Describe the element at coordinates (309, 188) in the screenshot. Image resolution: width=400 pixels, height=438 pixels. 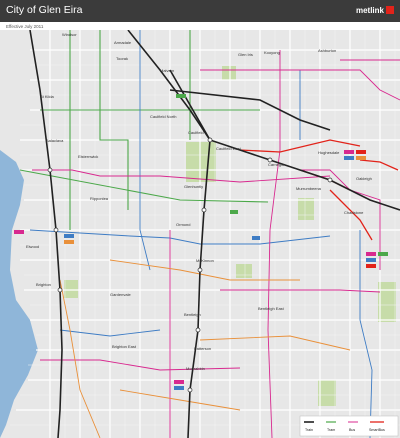
I see `place-label: Murrumbeena` at that location.